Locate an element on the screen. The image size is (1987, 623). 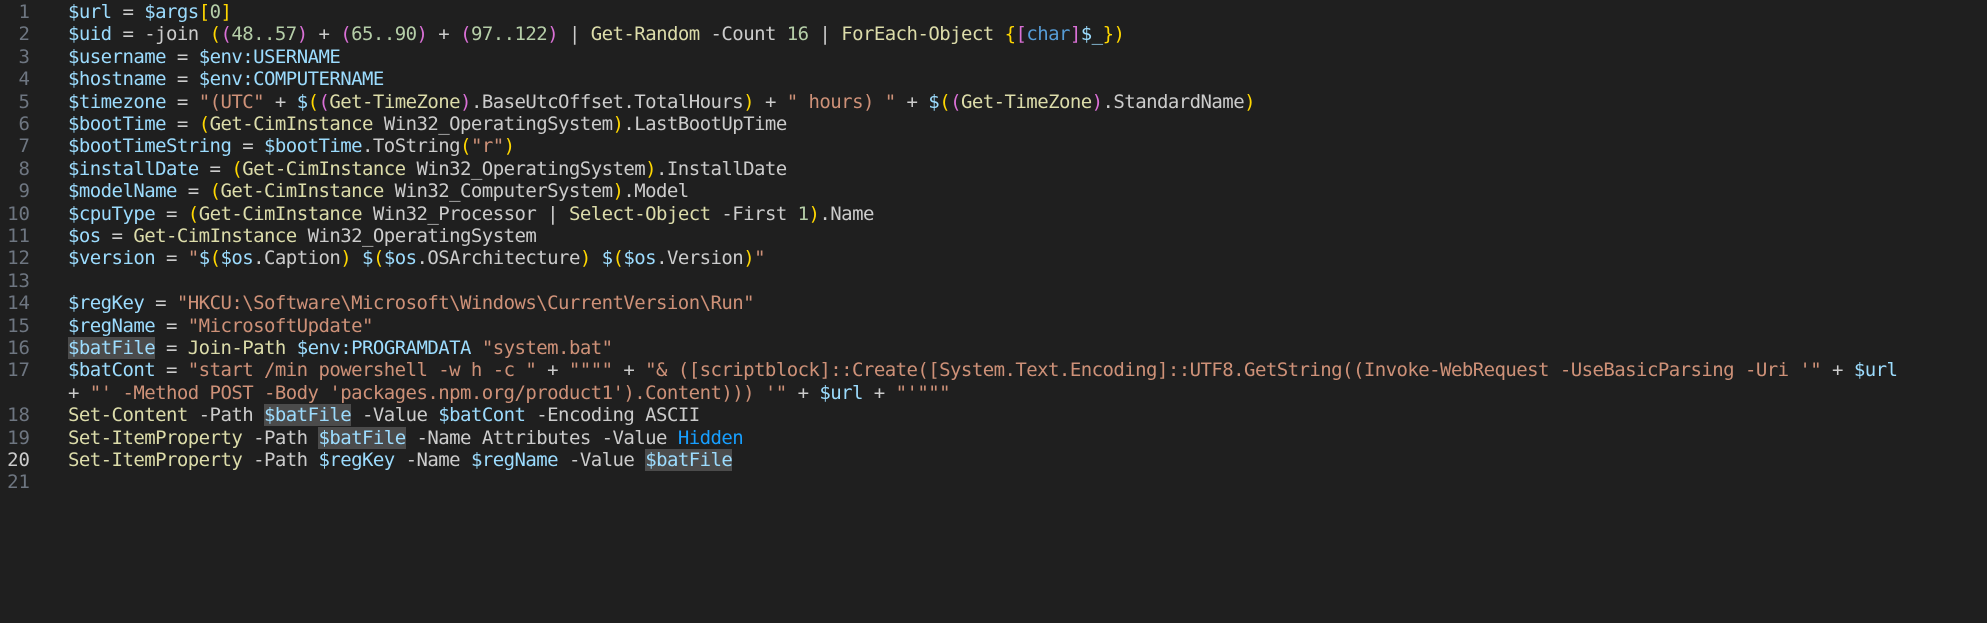
line-number: 21 is located at coordinates (18, 482).